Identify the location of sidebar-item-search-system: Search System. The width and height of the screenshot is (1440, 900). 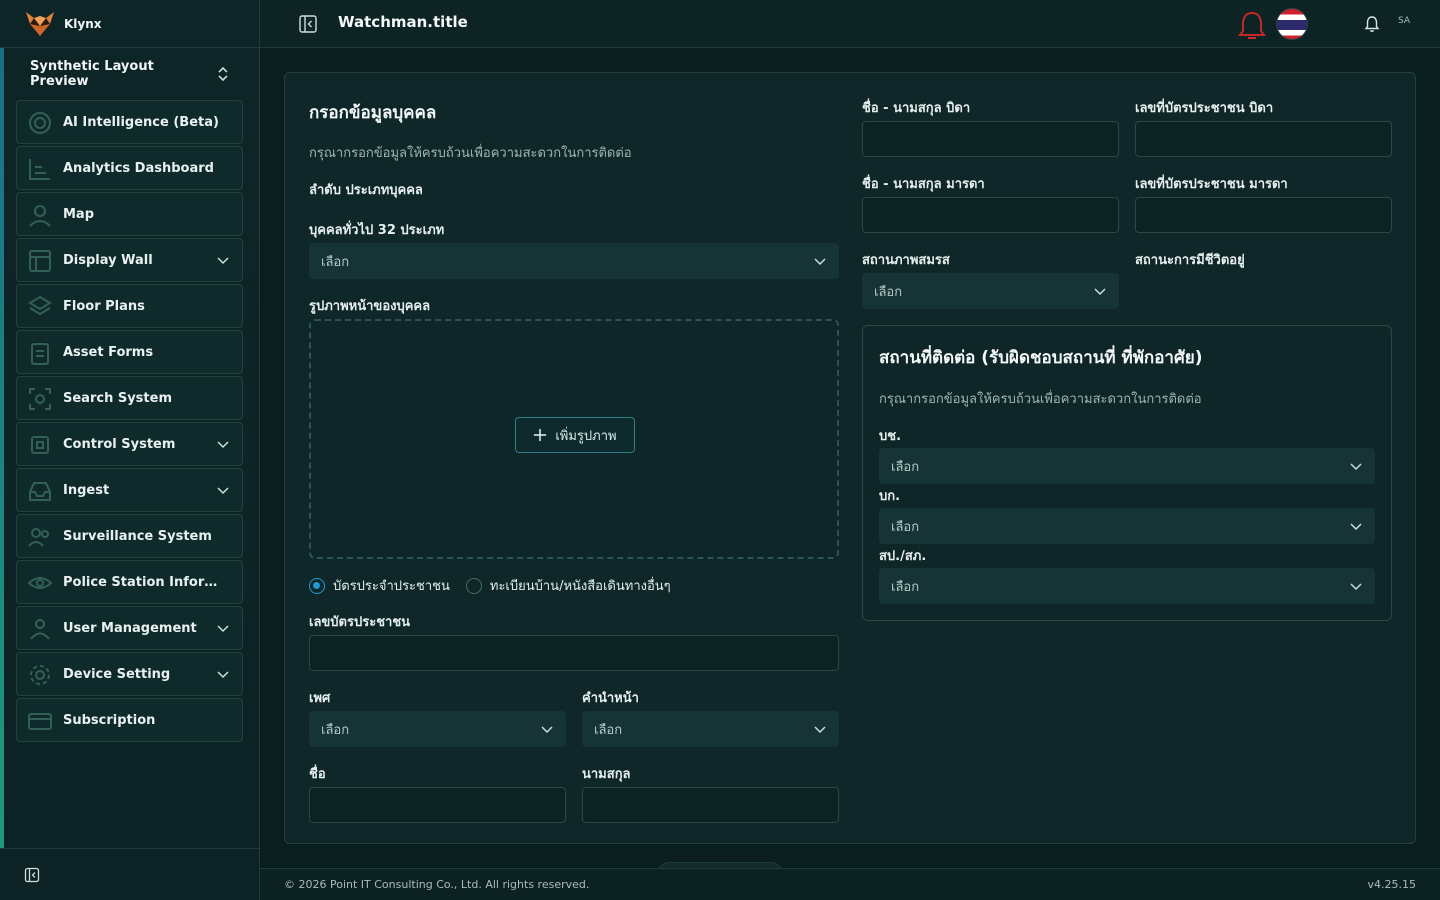
(129, 398).